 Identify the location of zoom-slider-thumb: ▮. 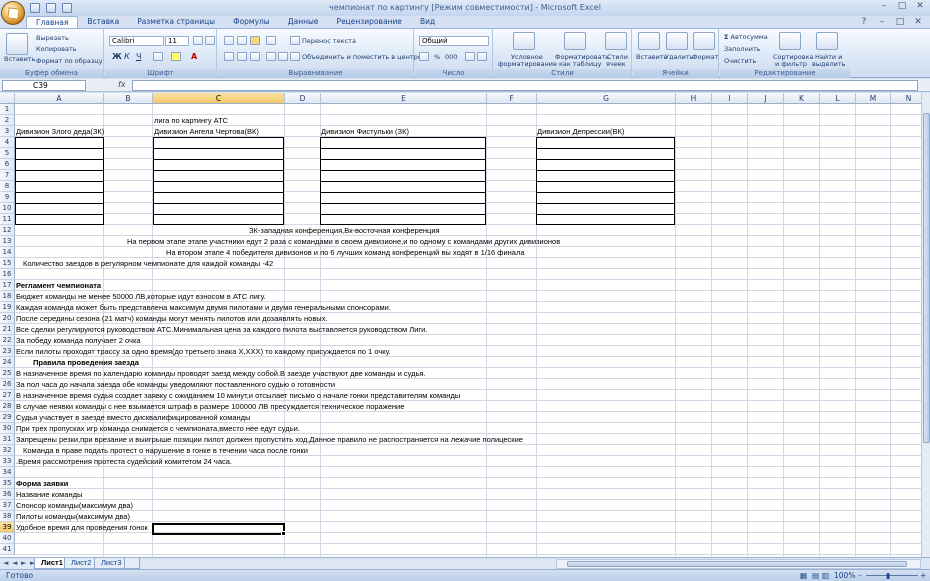
(888, 575).